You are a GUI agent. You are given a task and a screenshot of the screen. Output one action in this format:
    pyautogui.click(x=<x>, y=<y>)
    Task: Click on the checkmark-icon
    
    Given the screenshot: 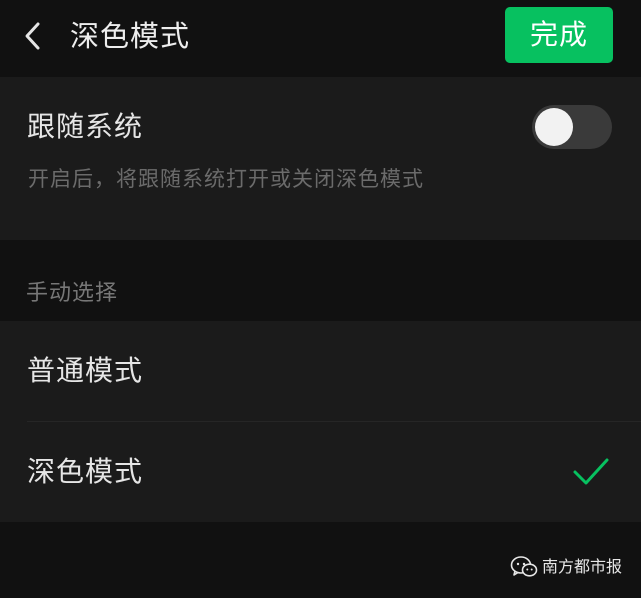 What is the action you would take?
    pyautogui.click(x=591, y=471)
    